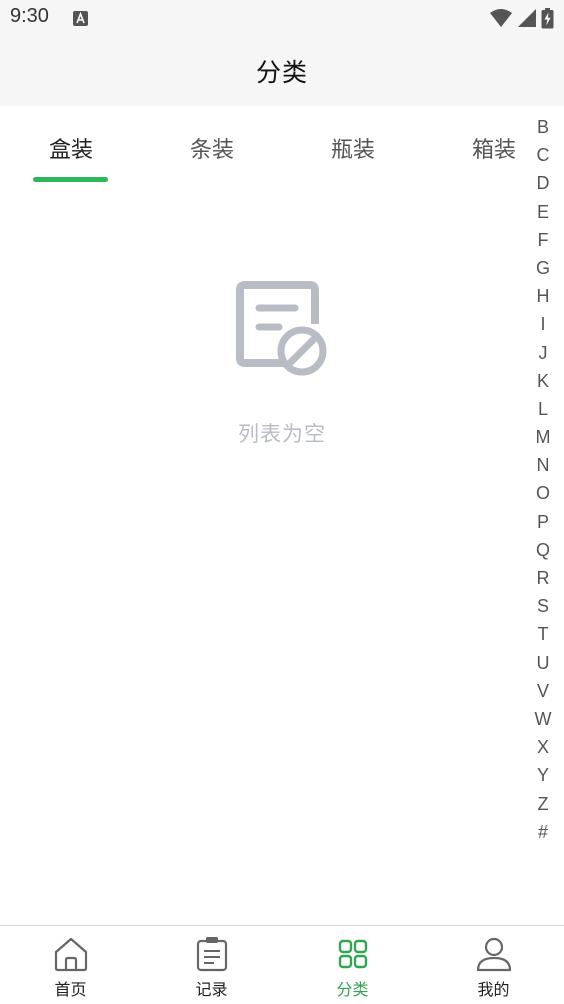 The image size is (564, 1004). I want to click on grid-icon, so click(353, 954).